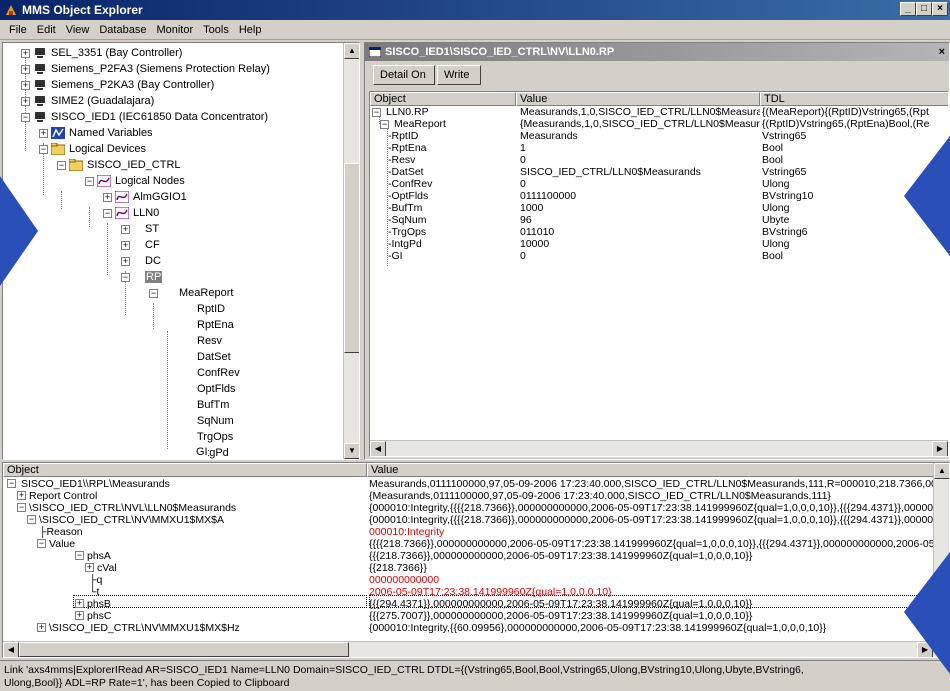  I want to click on write-button: Write, so click(459, 75).